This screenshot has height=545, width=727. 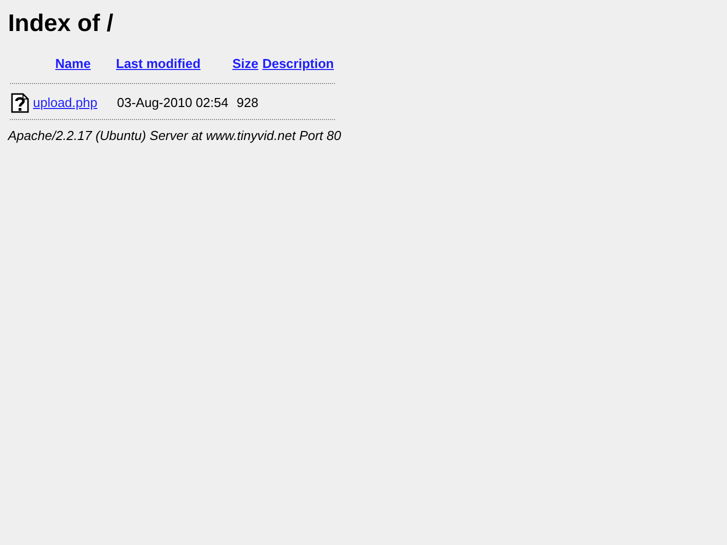 What do you see at coordinates (65, 102) in the screenshot?
I see `file-link: upload.php` at bounding box center [65, 102].